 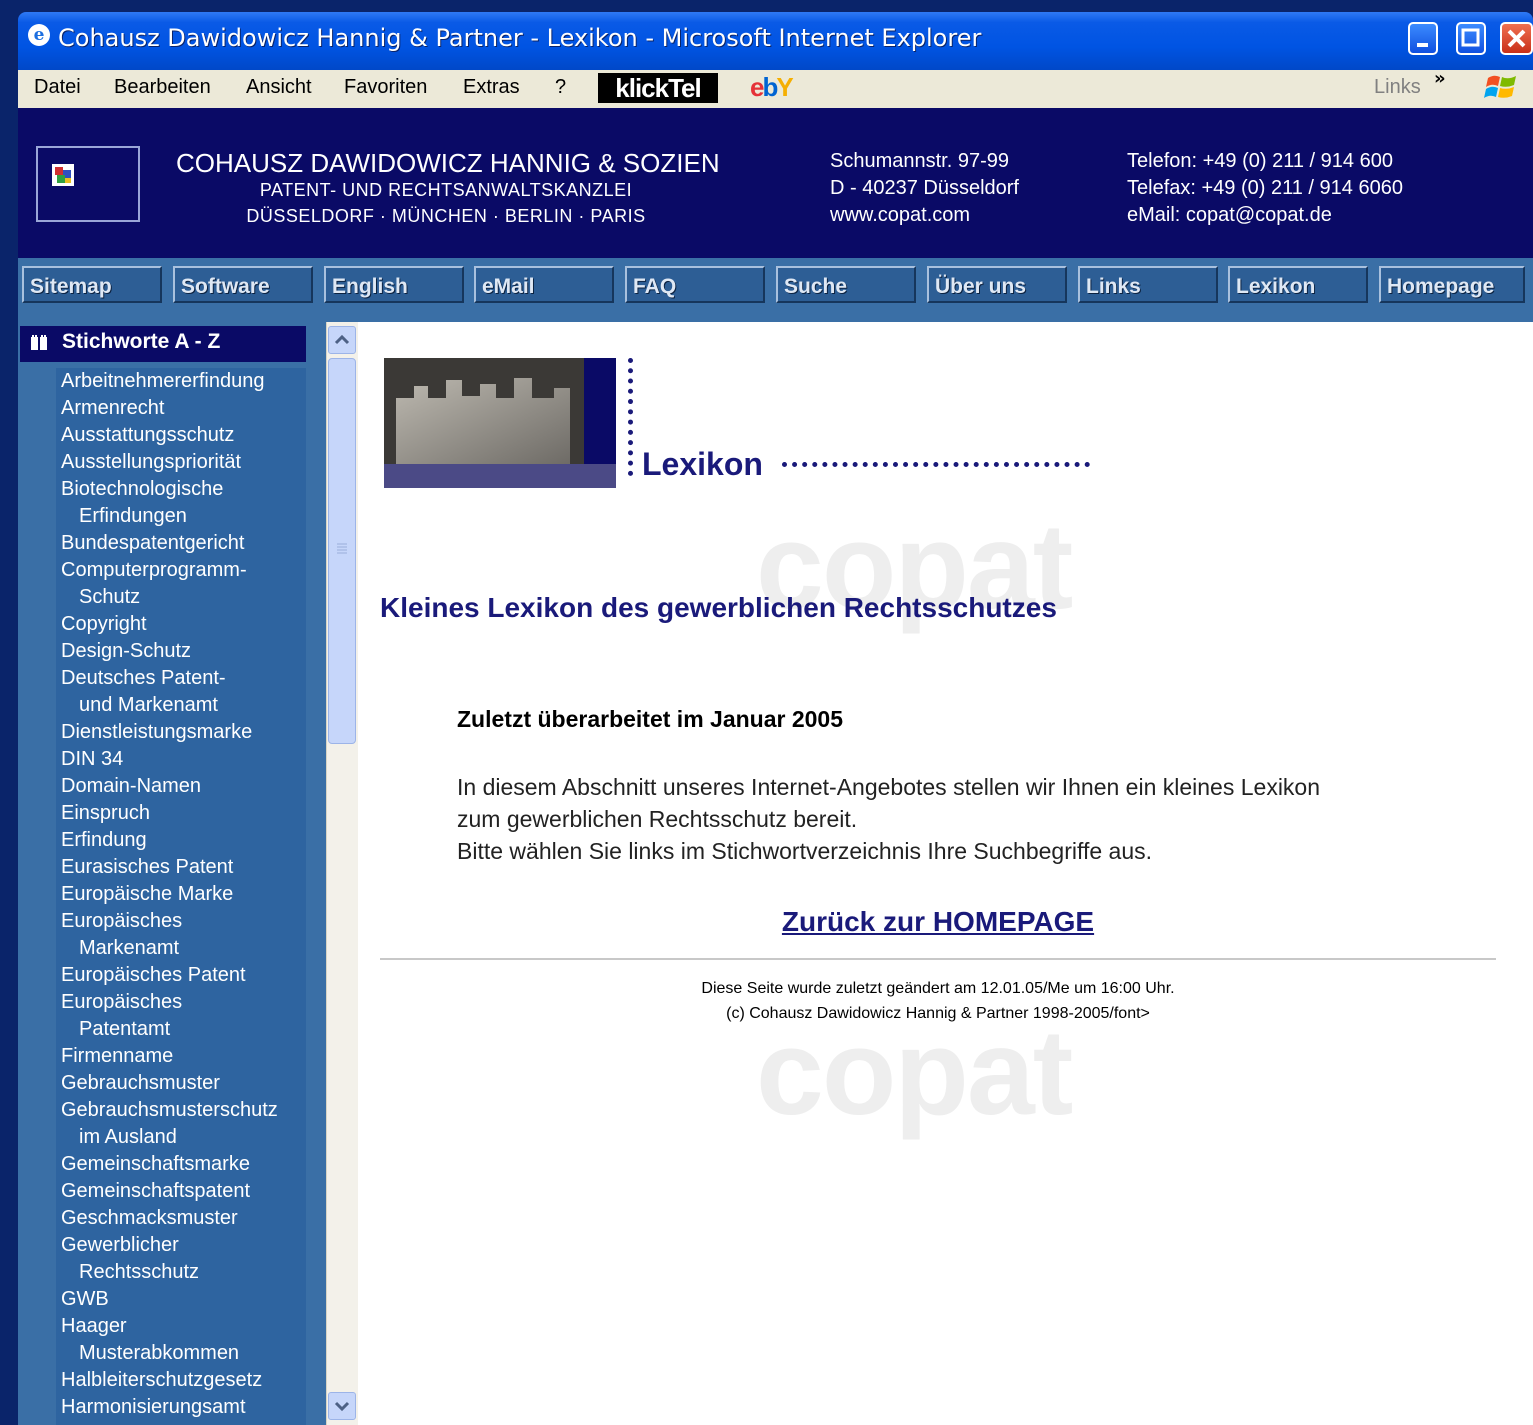 What do you see at coordinates (181, 435) in the screenshot?
I see `keyword-link: Ausstattungsschutz` at bounding box center [181, 435].